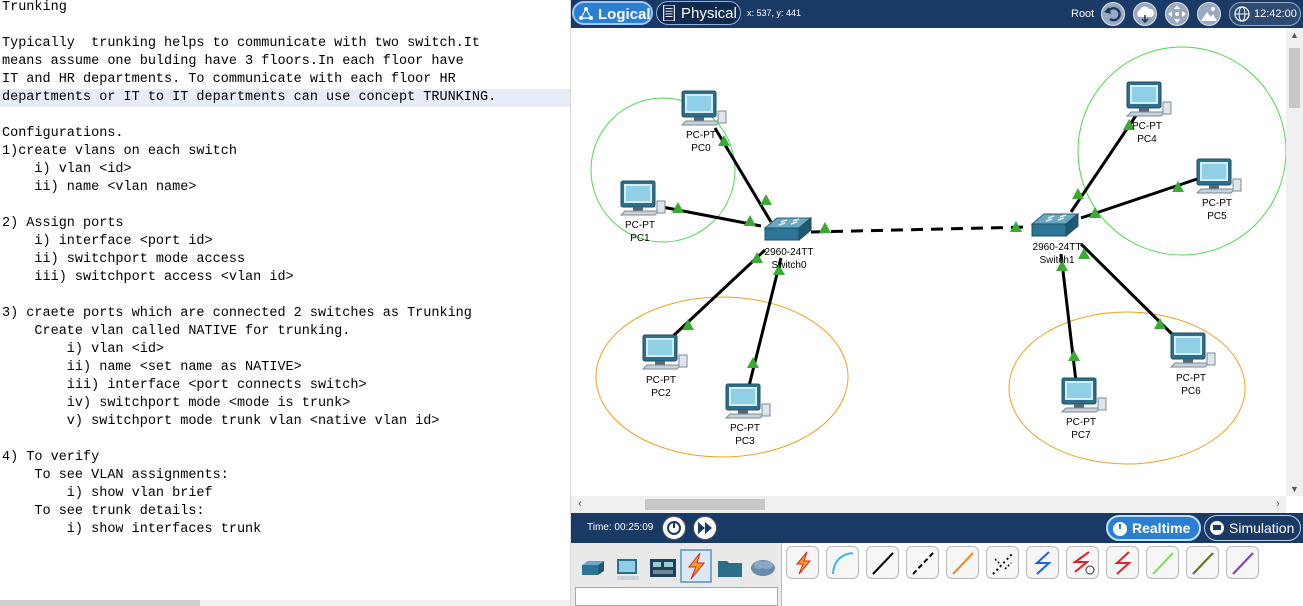 The height and width of the screenshot is (606, 1303). Describe the element at coordinates (1242, 14) in the screenshot. I see `globe-icon` at that location.